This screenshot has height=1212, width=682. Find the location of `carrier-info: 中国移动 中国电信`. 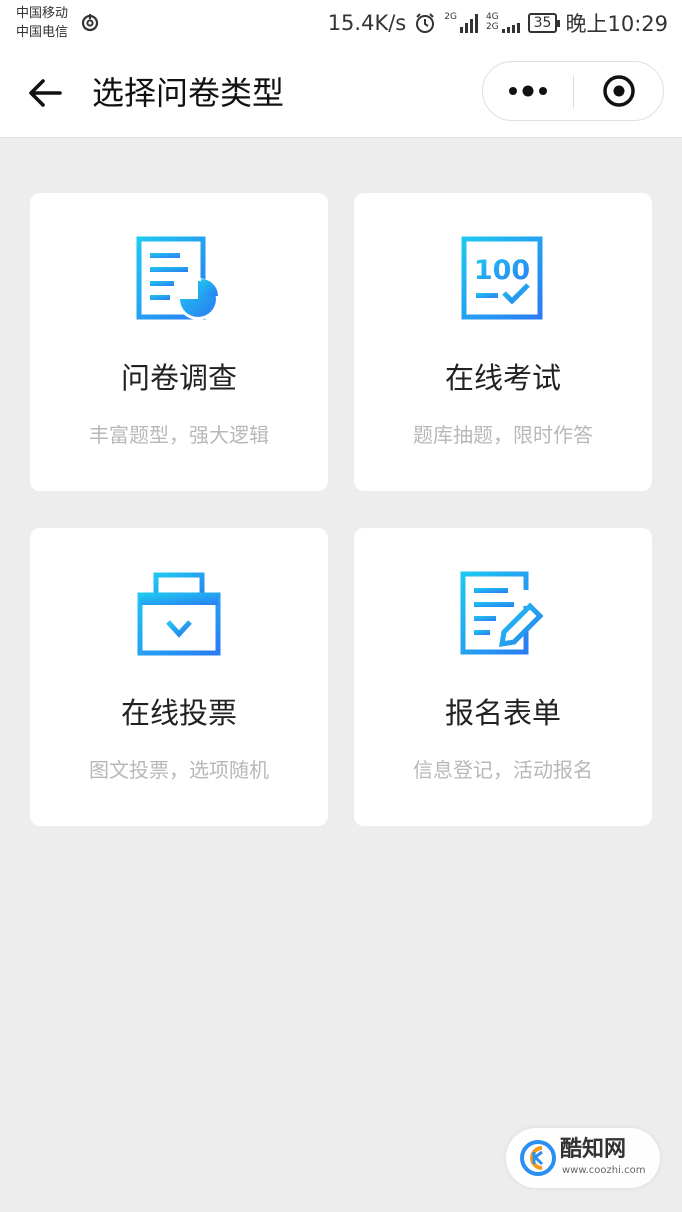

carrier-info: 中国移动 中国电信 is located at coordinates (42, 23).